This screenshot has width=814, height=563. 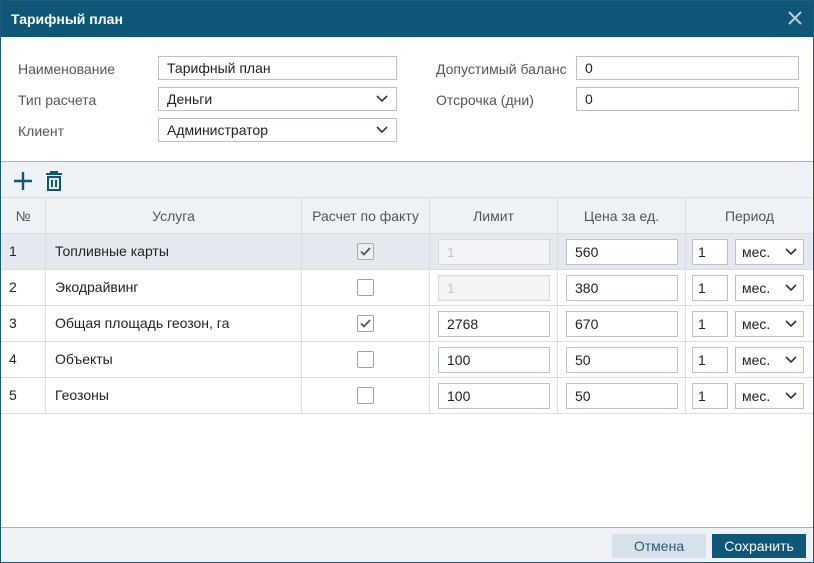 What do you see at coordinates (277, 130) in the screenshot?
I see `client-select: Администратор` at bounding box center [277, 130].